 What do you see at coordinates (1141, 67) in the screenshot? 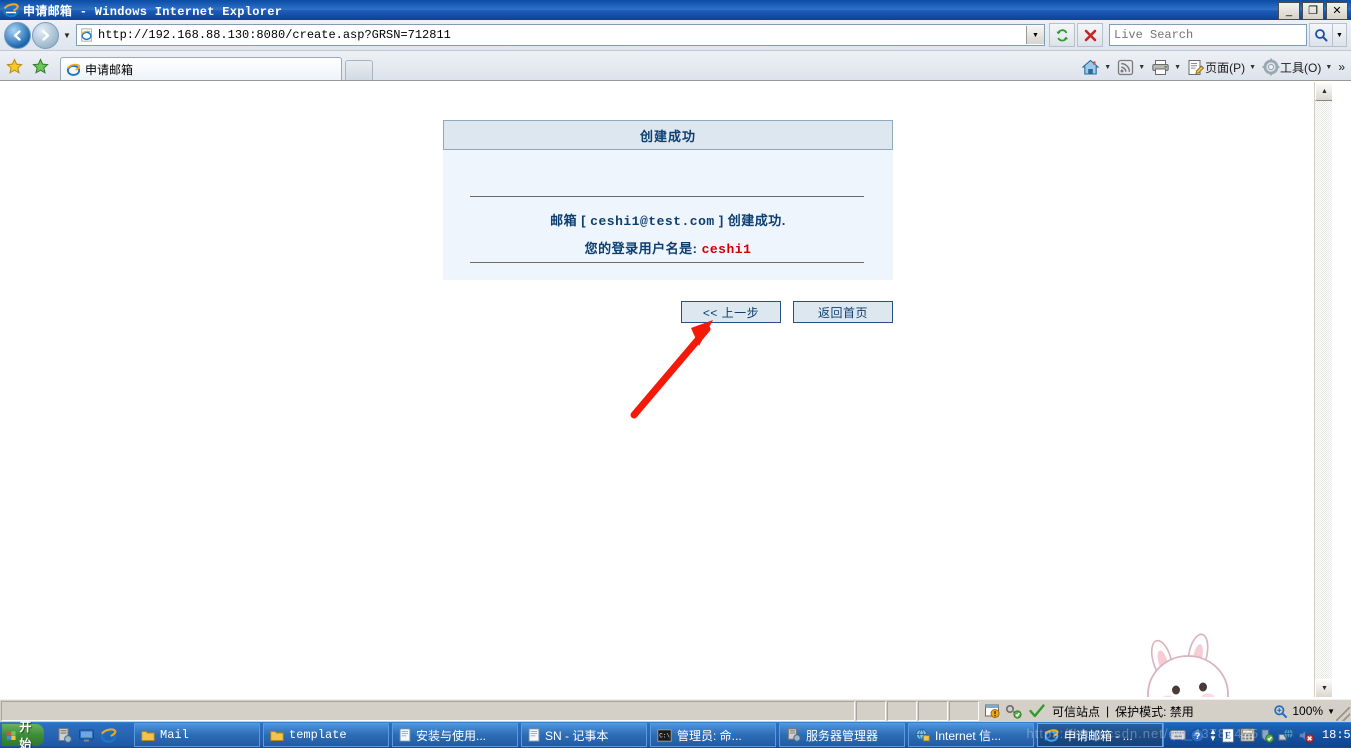
I see `feeds-caret-icon: ▼` at bounding box center [1141, 67].